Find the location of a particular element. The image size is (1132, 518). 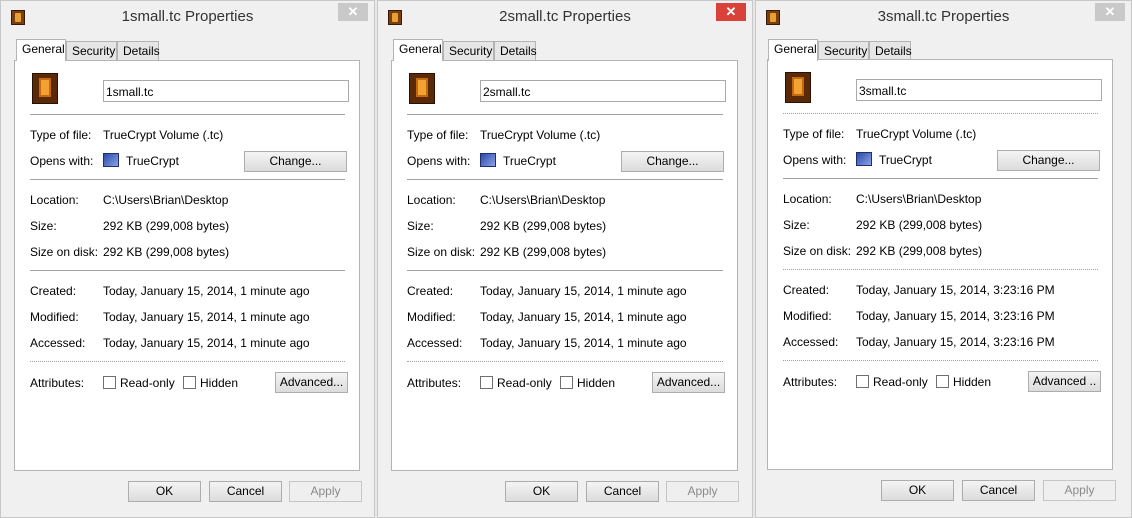

advanced-button: Advanced .. is located at coordinates (1064, 381).